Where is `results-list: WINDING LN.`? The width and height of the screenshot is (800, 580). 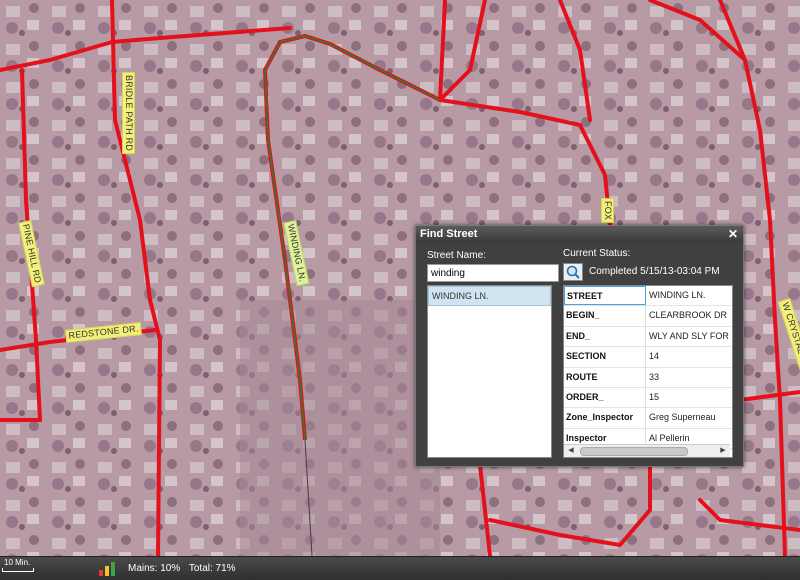 results-list: WINDING LN. is located at coordinates (489, 371).